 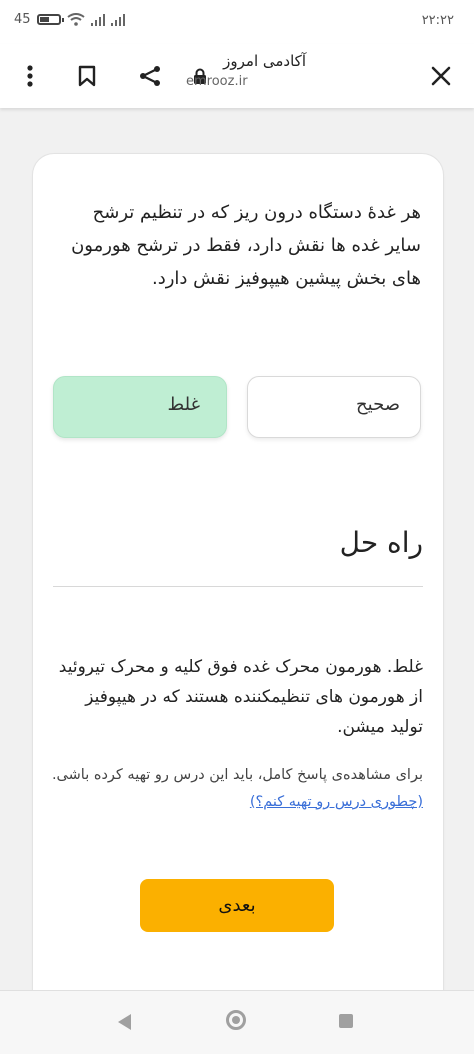 What do you see at coordinates (237, 905) in the screenshot?
I see `next-button: بعدی` at bounding box center [237, 905].